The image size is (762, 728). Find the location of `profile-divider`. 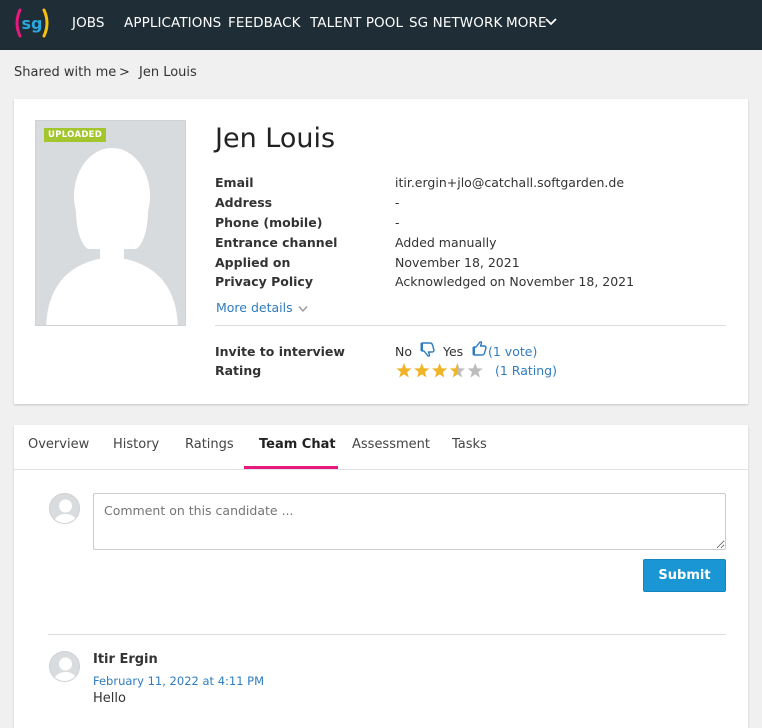

profile-divider is located at coordinates (470, 325).